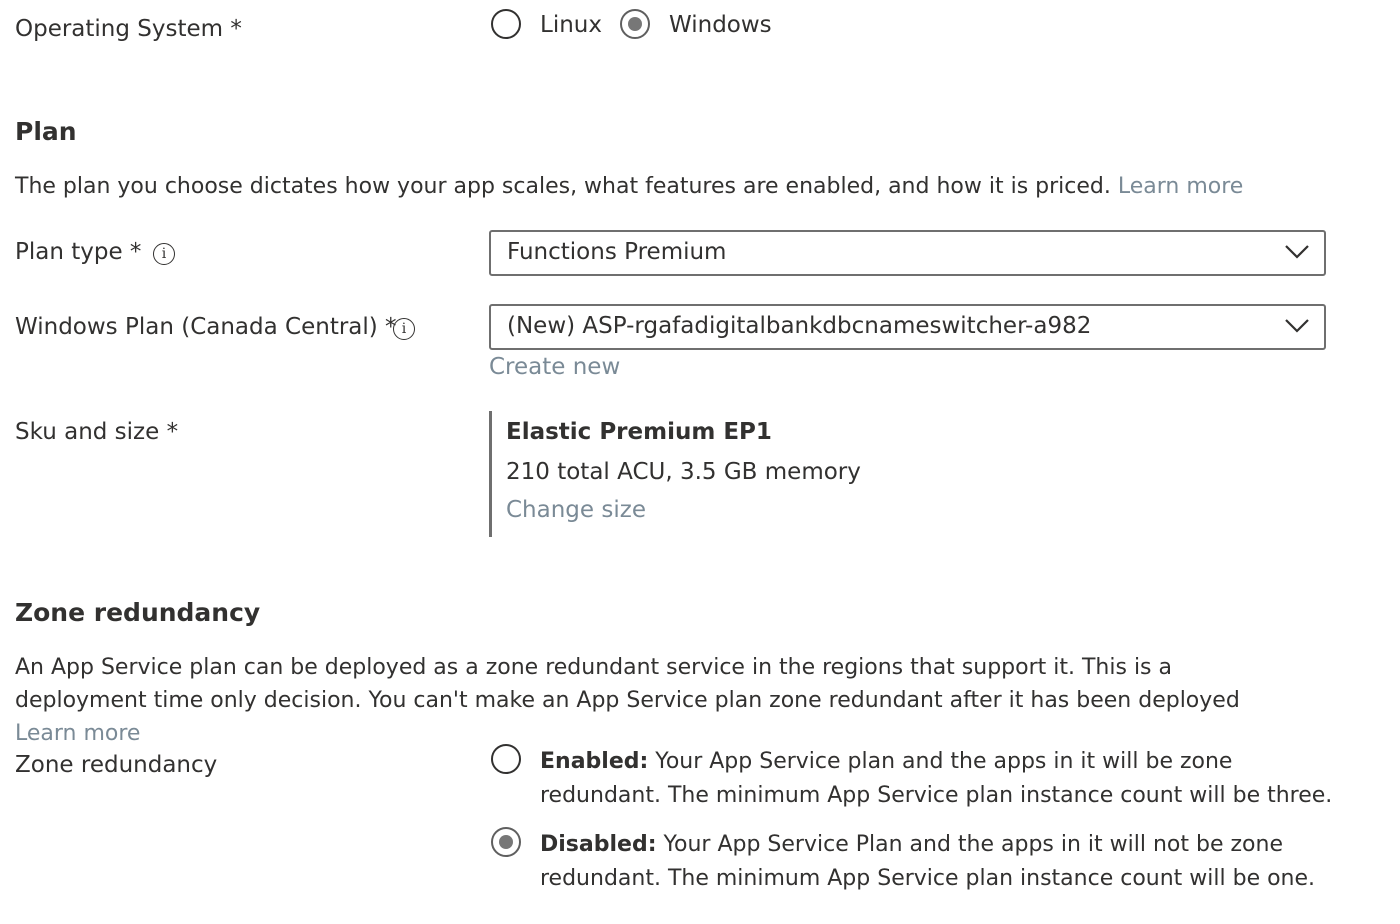 The image size is (1400, 924). I want to click on plan-learn-more-link: Learn more, so click(1180, 186).